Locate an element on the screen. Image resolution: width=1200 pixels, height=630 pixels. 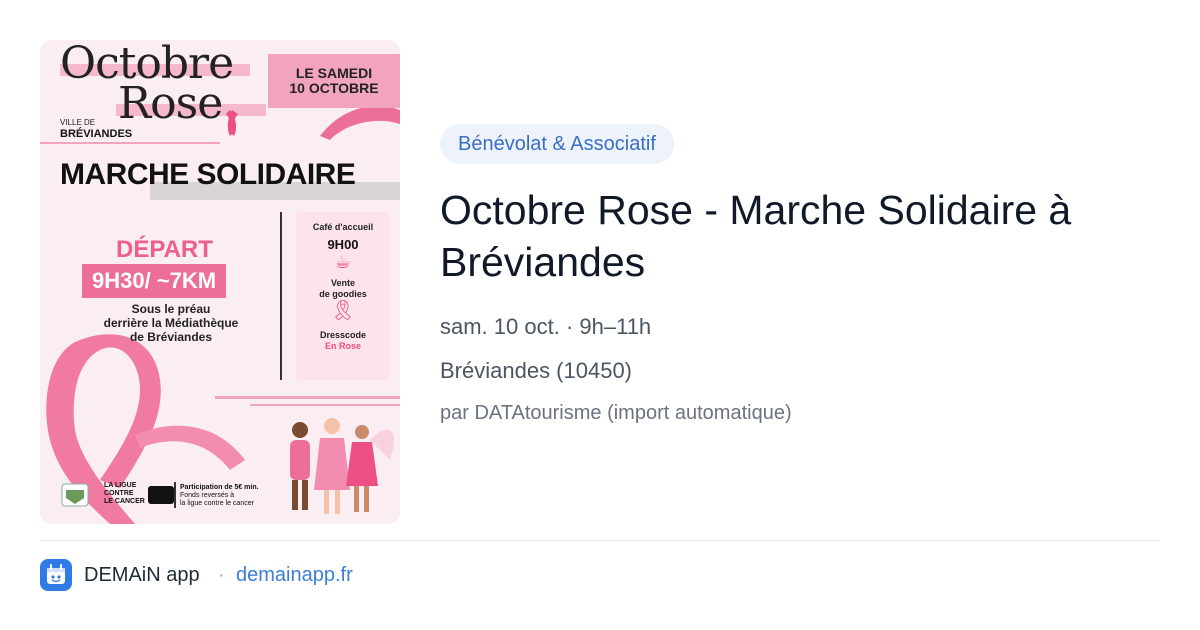
event-date: sam. 10 oct. · 9h–11h is located at coordinates (546, 326).